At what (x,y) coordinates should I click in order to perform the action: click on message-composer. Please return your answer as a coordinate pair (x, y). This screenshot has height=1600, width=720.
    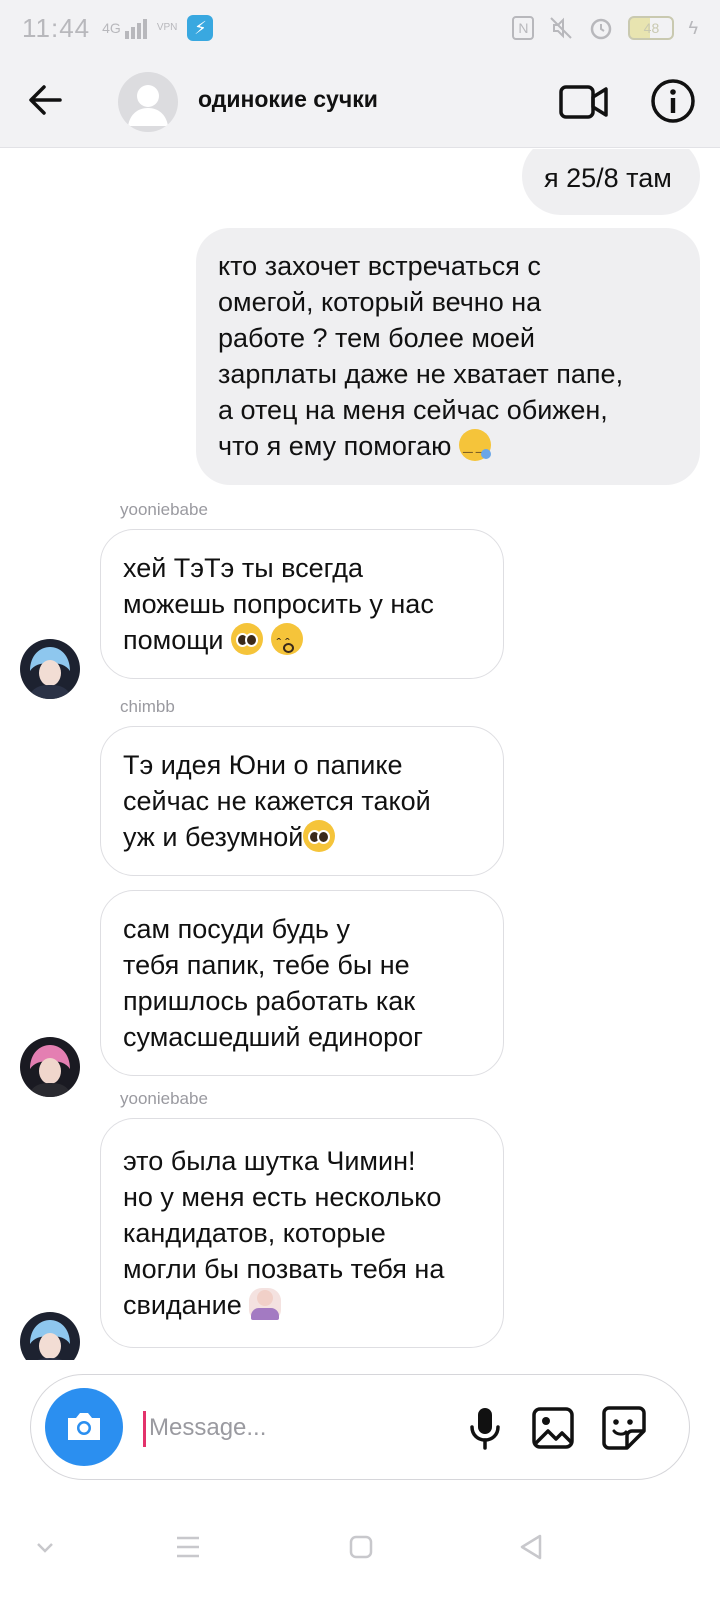
    Looking at the image, I should click on (360, 1427).